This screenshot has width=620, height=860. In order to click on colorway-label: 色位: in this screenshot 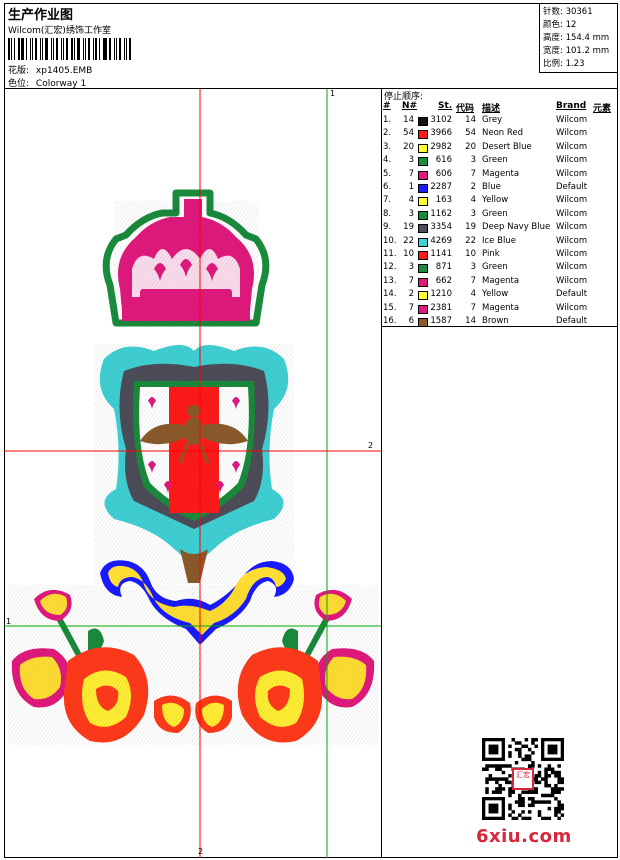, I will do `click(19, 84)`.